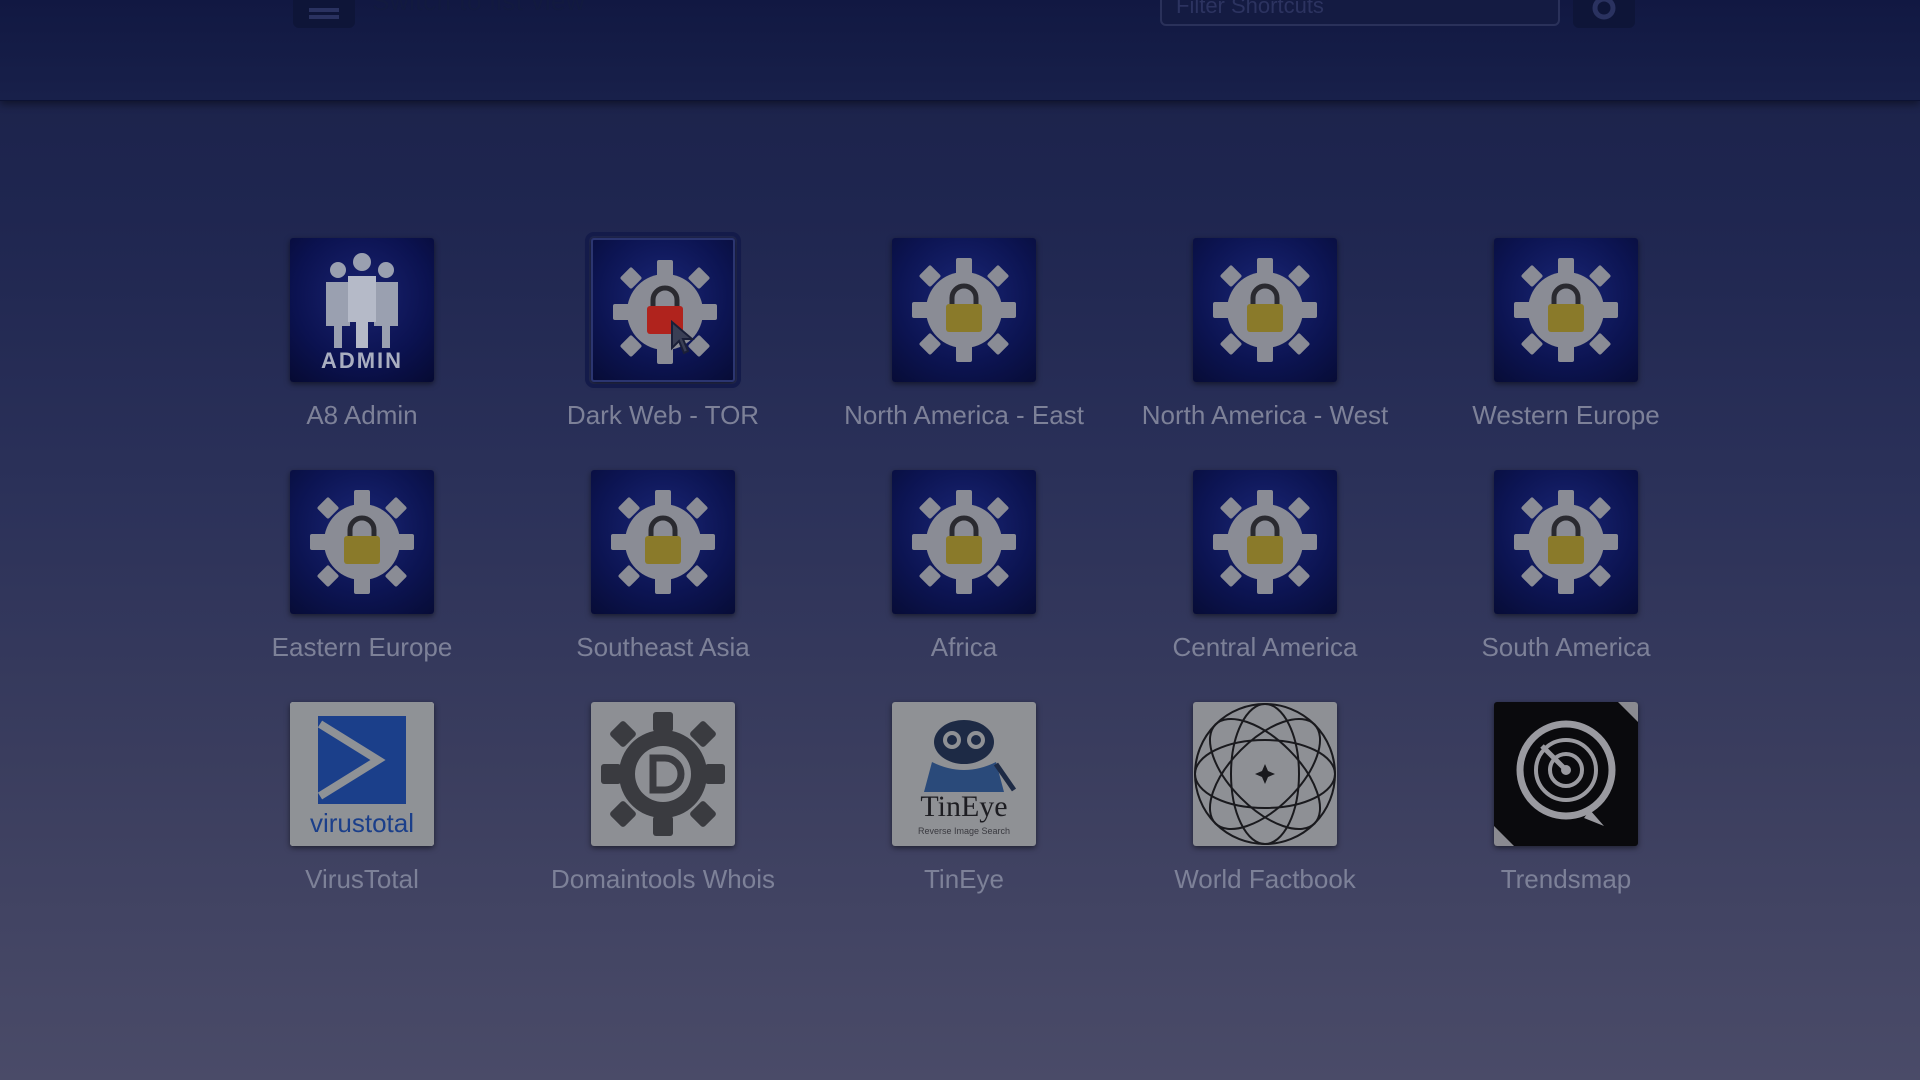 The width and height of the screenshot is (1920, 1080). Describe the element at coordinates (362, 313) in the screenshot. I see `admin-icon: ADMIN` at that location.